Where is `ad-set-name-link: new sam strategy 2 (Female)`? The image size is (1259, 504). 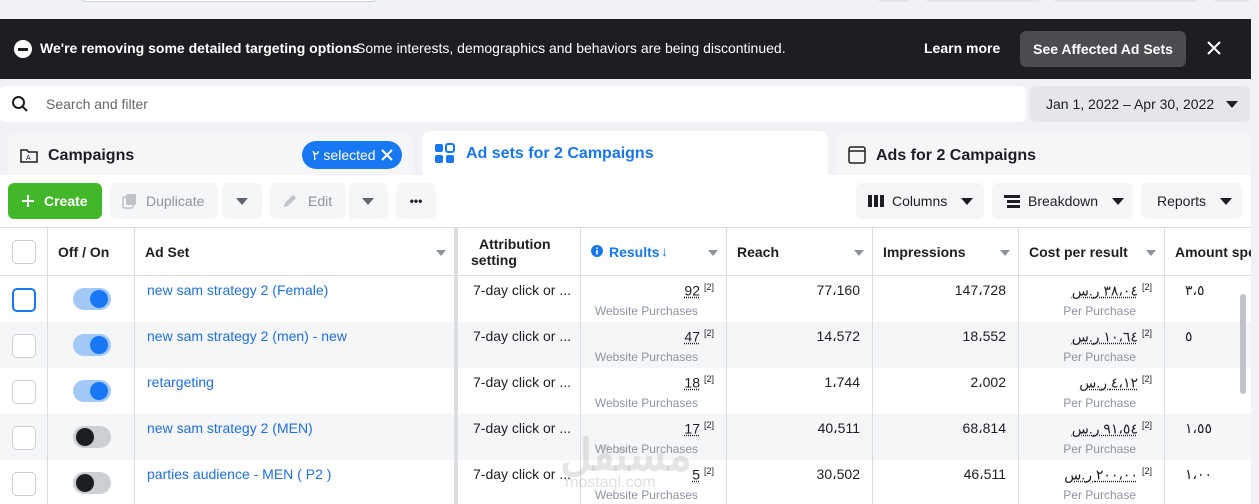
ad-set-name-link: new sam strategy 2 (Female) is located at coordinates (237, 290).